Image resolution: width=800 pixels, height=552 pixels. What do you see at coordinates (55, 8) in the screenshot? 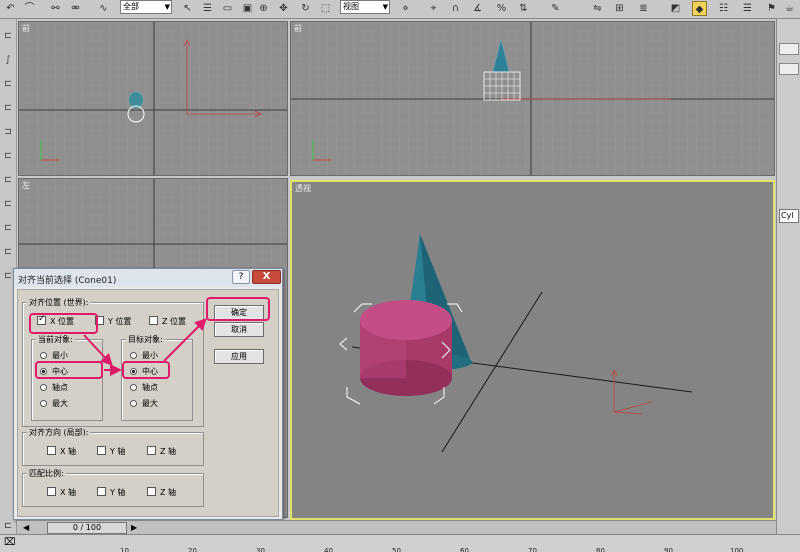
I see `link-icon: ⚯` at bounding box center [55, 8].